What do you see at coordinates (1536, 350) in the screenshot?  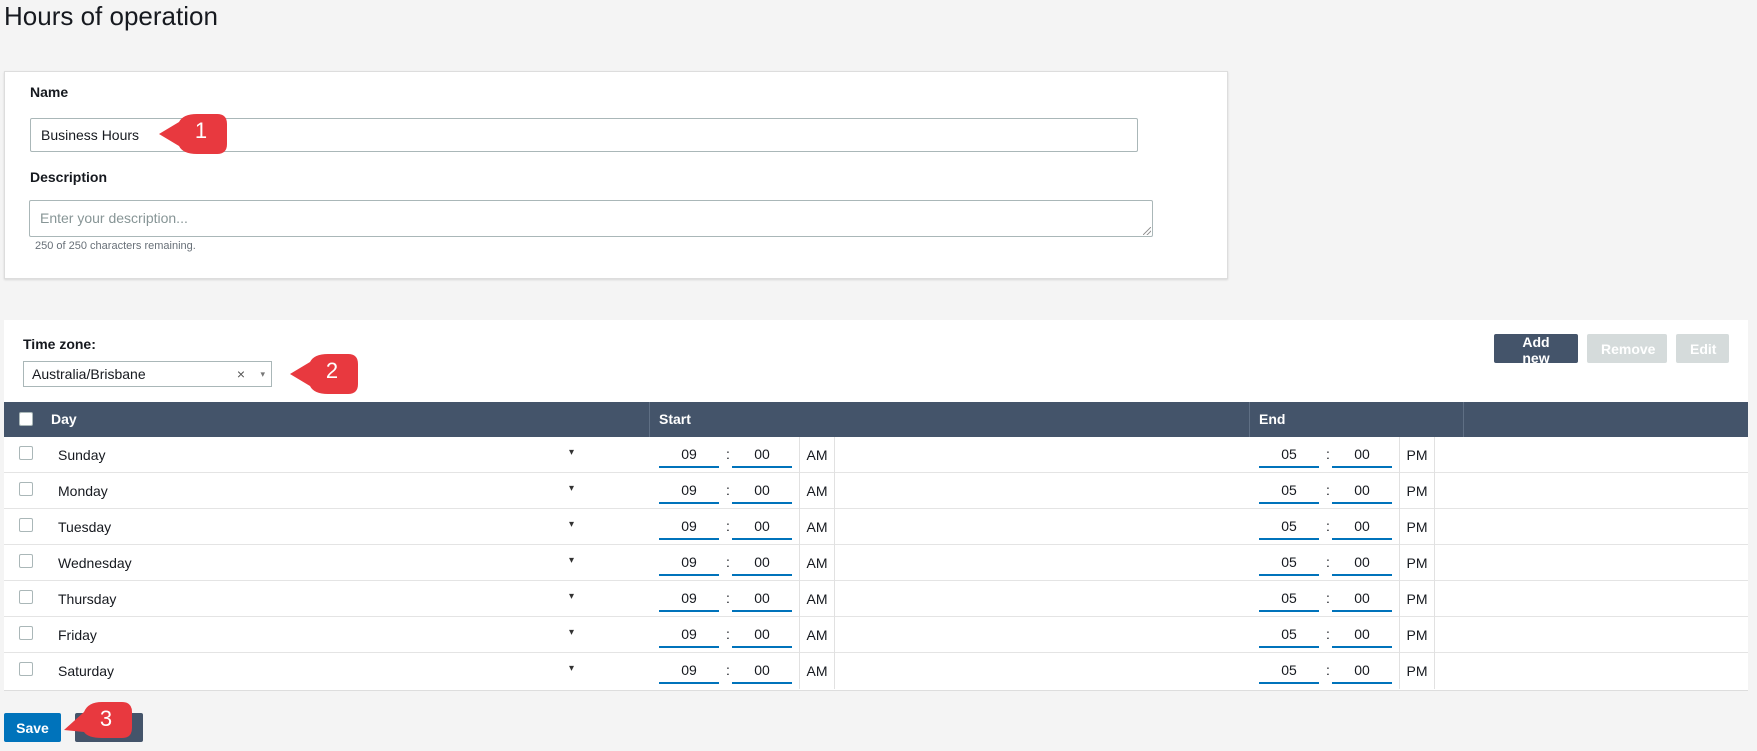 I see `add-new-button: Add new` at bounding box center [1536, 350].